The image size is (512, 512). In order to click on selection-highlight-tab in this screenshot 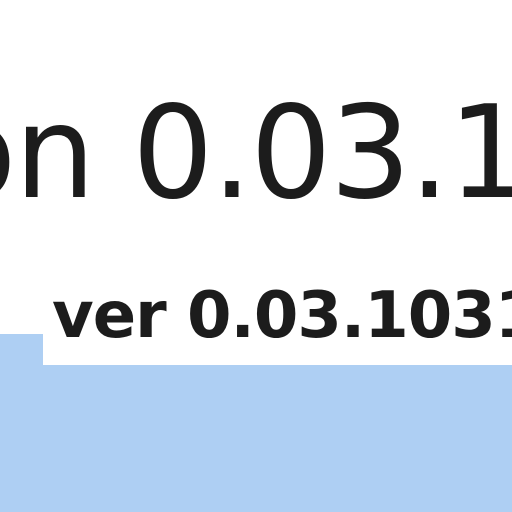, I will do `click(21, 351)`.